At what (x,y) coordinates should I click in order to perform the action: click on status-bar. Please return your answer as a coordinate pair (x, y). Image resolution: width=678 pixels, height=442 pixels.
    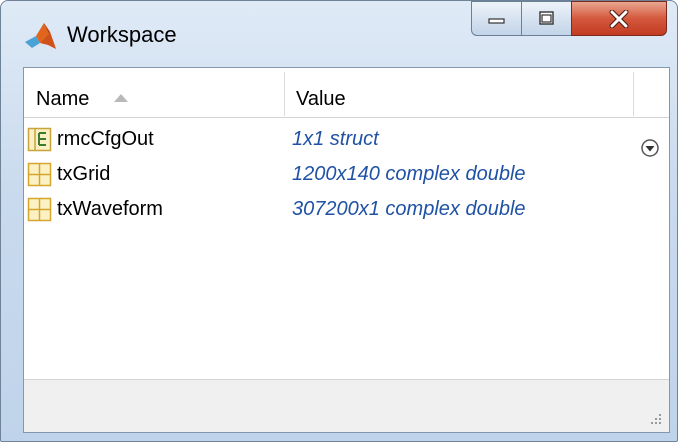
    Looking at the image, I should click on (346, 405).